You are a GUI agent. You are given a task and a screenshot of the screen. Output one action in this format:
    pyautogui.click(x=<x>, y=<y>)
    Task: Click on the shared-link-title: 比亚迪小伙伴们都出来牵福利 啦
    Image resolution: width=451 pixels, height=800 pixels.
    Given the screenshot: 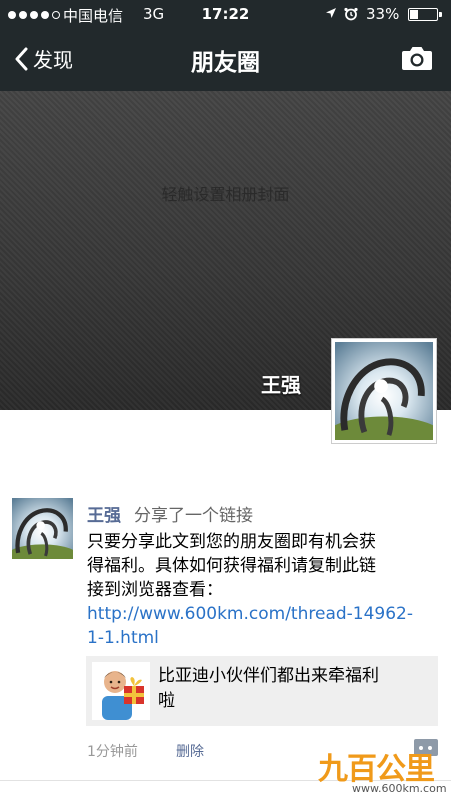 What is the action you would take?
    pyautogui.click(x=293, y=689)
    